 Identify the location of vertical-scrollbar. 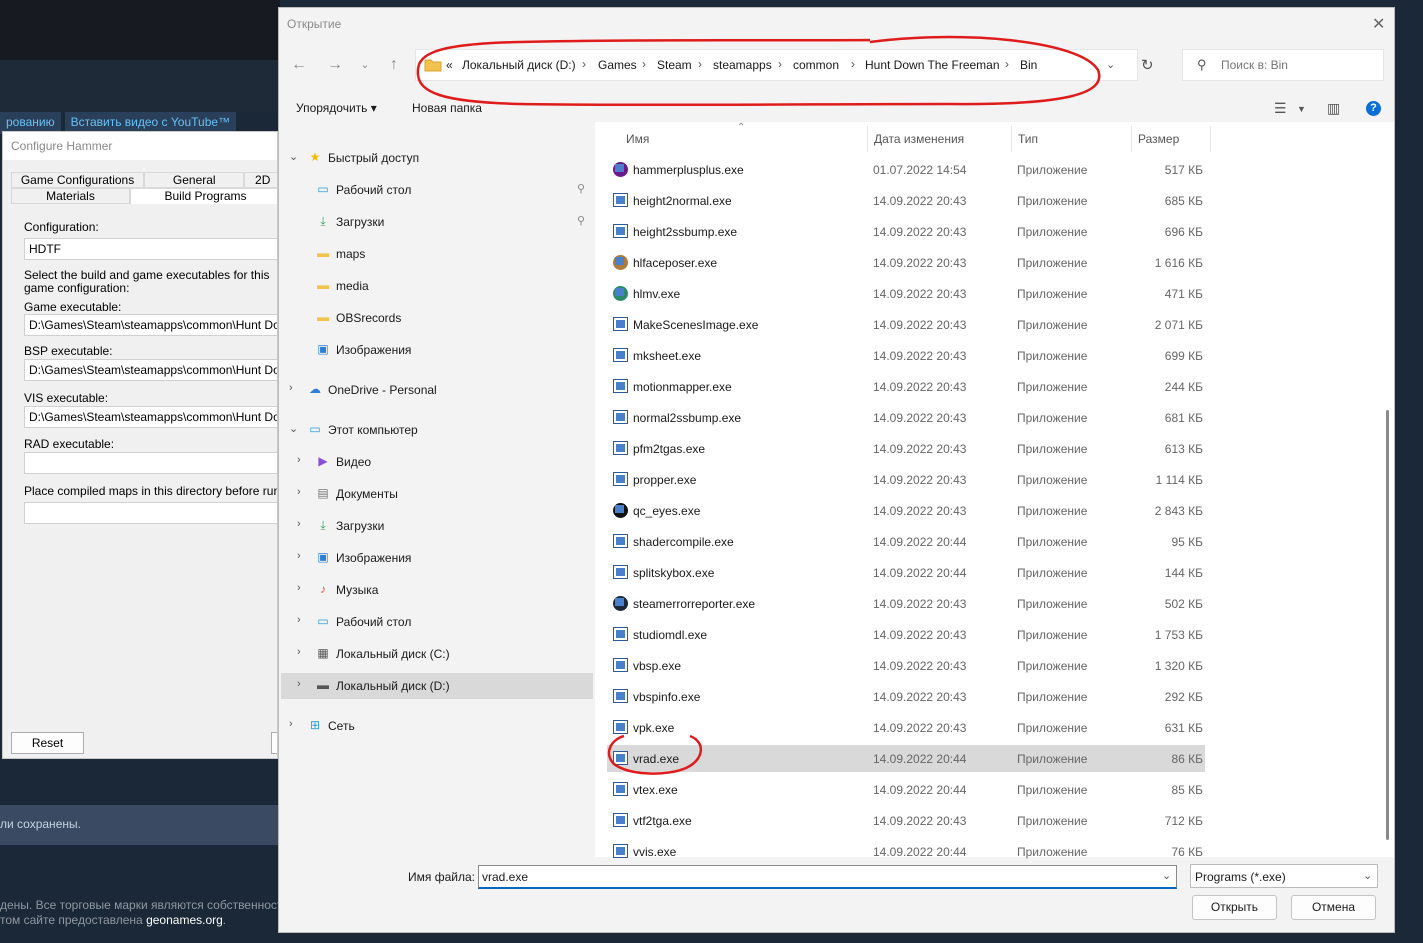
(1387, 625).